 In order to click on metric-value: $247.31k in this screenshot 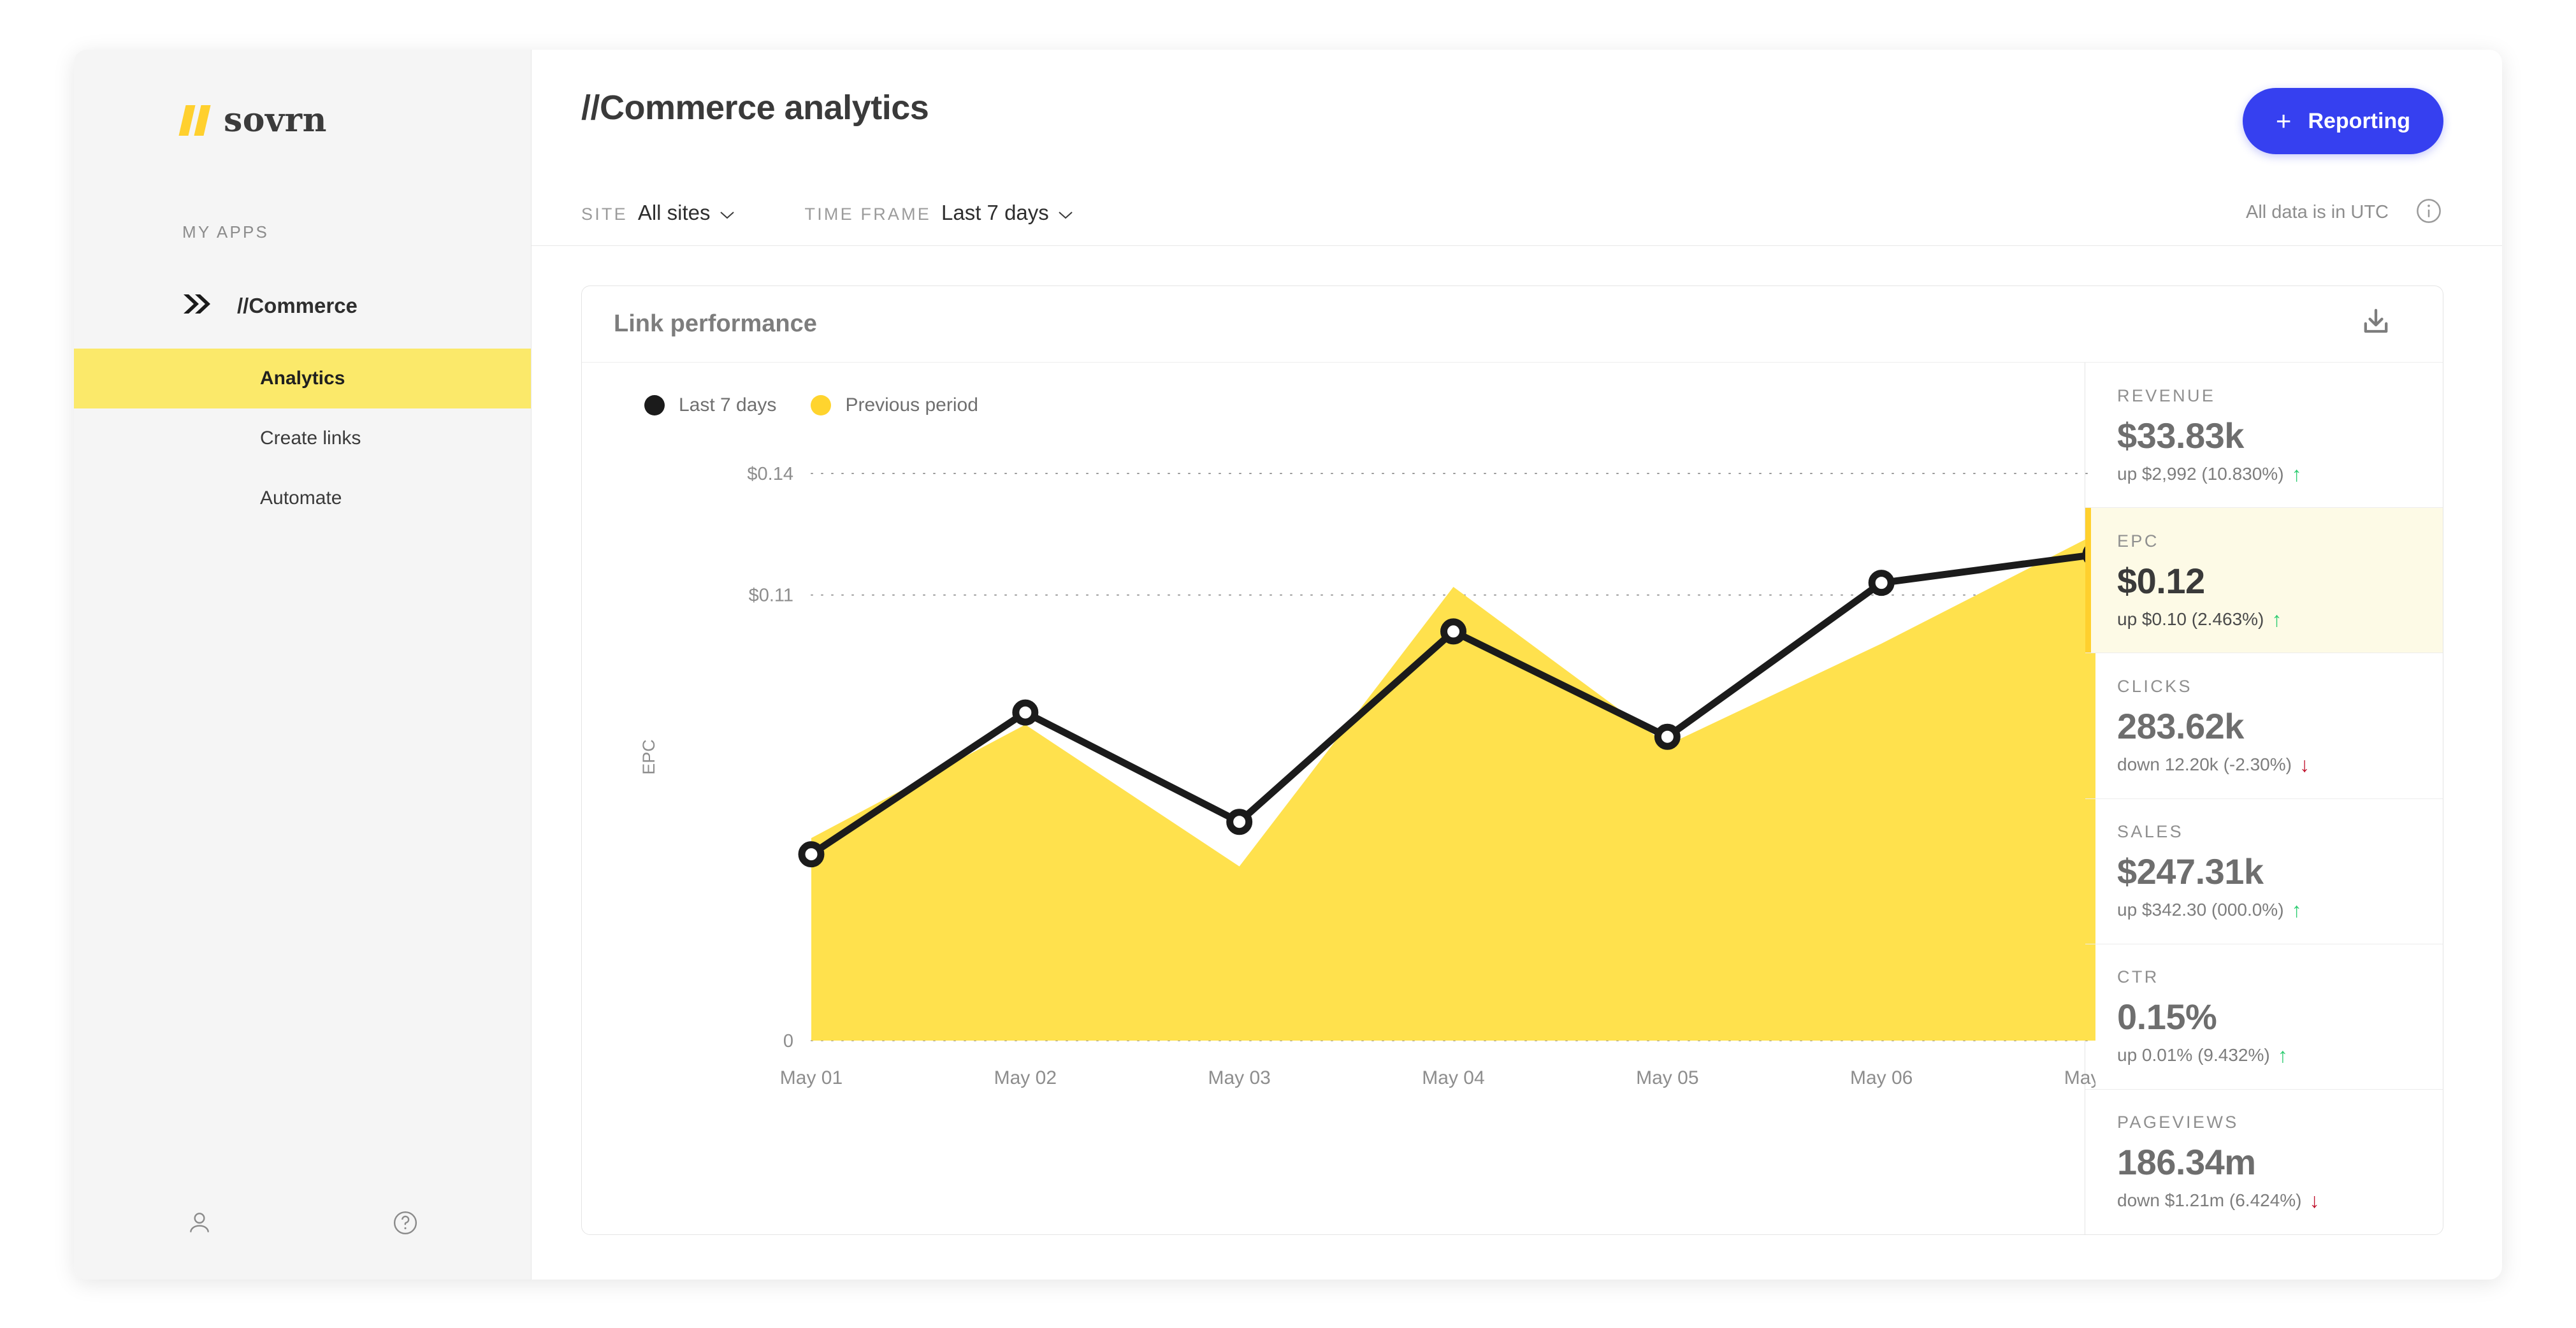, I will do `click(2190, 871)`.